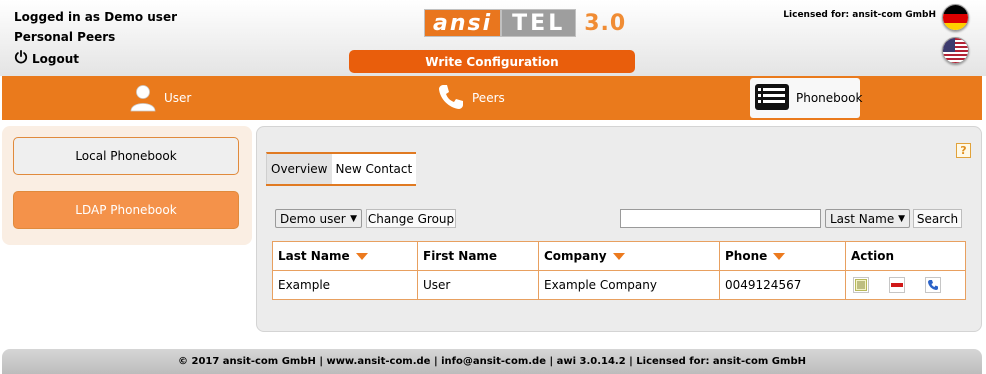 This screenshot has width=986, height=374. Describe the element at coordinates (56, 58) in the screenshot. I see `logout-label: Logout` at that location.